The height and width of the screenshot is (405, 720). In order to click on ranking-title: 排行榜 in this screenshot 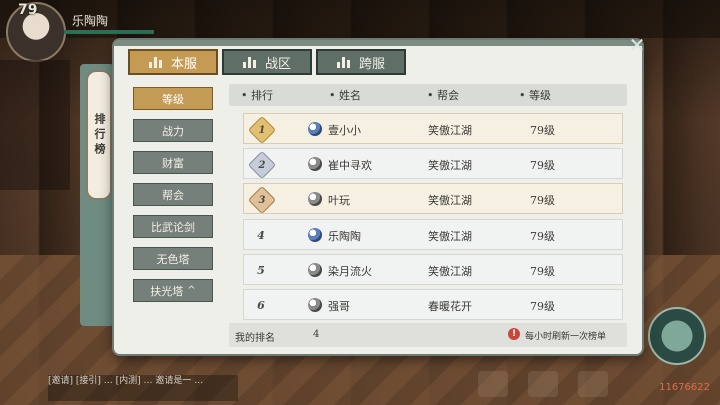, I will do `click(99, 135)`.